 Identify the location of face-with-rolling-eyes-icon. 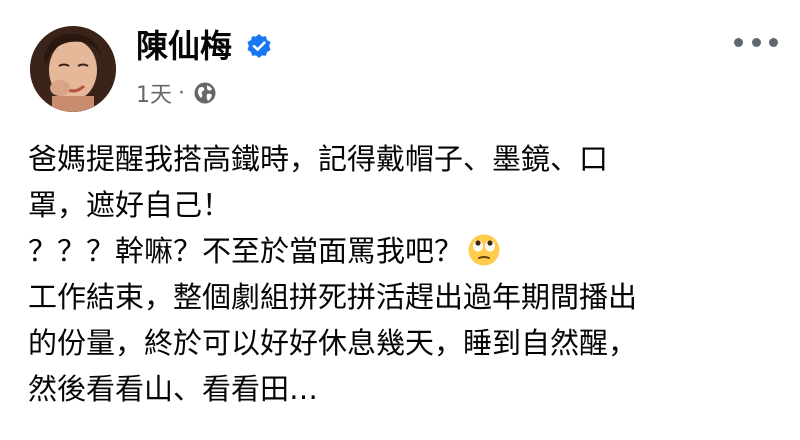
(484, 250).